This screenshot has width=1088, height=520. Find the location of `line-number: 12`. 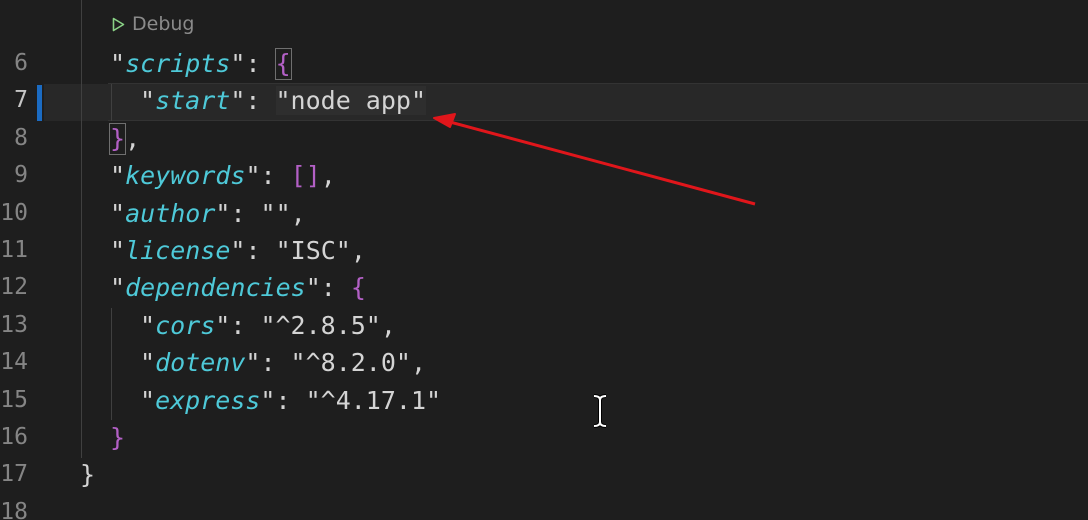

line-number: 12 is located at coordinates (14, 287).